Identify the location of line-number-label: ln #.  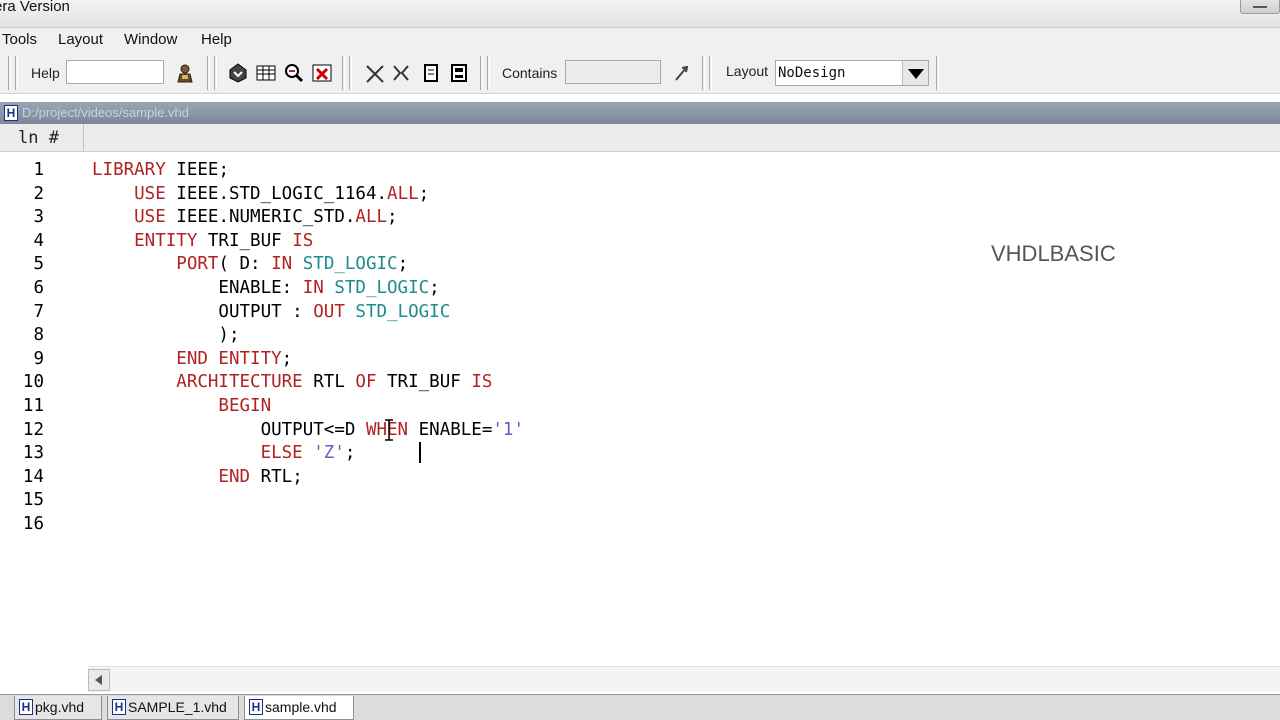
(42, 137).